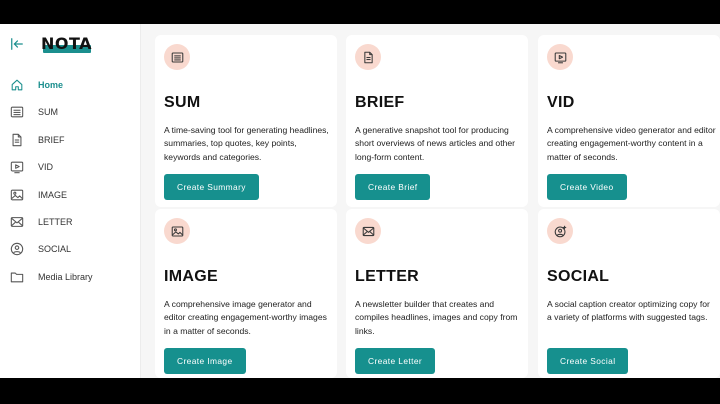 This screenshot has height=404, width=720. I want to click on sidebar-item-label: VID, so click(46, 167).